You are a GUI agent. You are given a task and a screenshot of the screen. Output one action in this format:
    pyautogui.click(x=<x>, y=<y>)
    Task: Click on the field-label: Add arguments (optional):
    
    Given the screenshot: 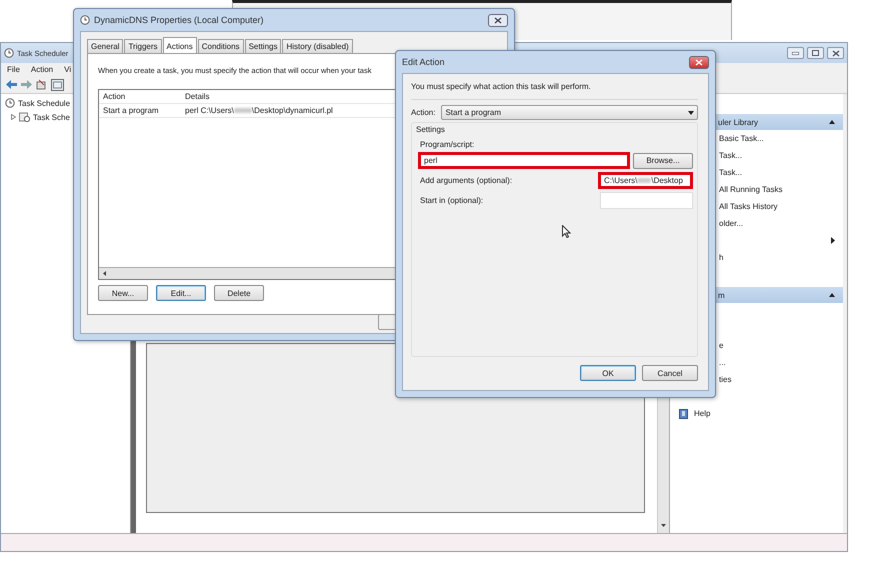 What is the action you would take?
    pyautogui.click(x=466, y=180)
    